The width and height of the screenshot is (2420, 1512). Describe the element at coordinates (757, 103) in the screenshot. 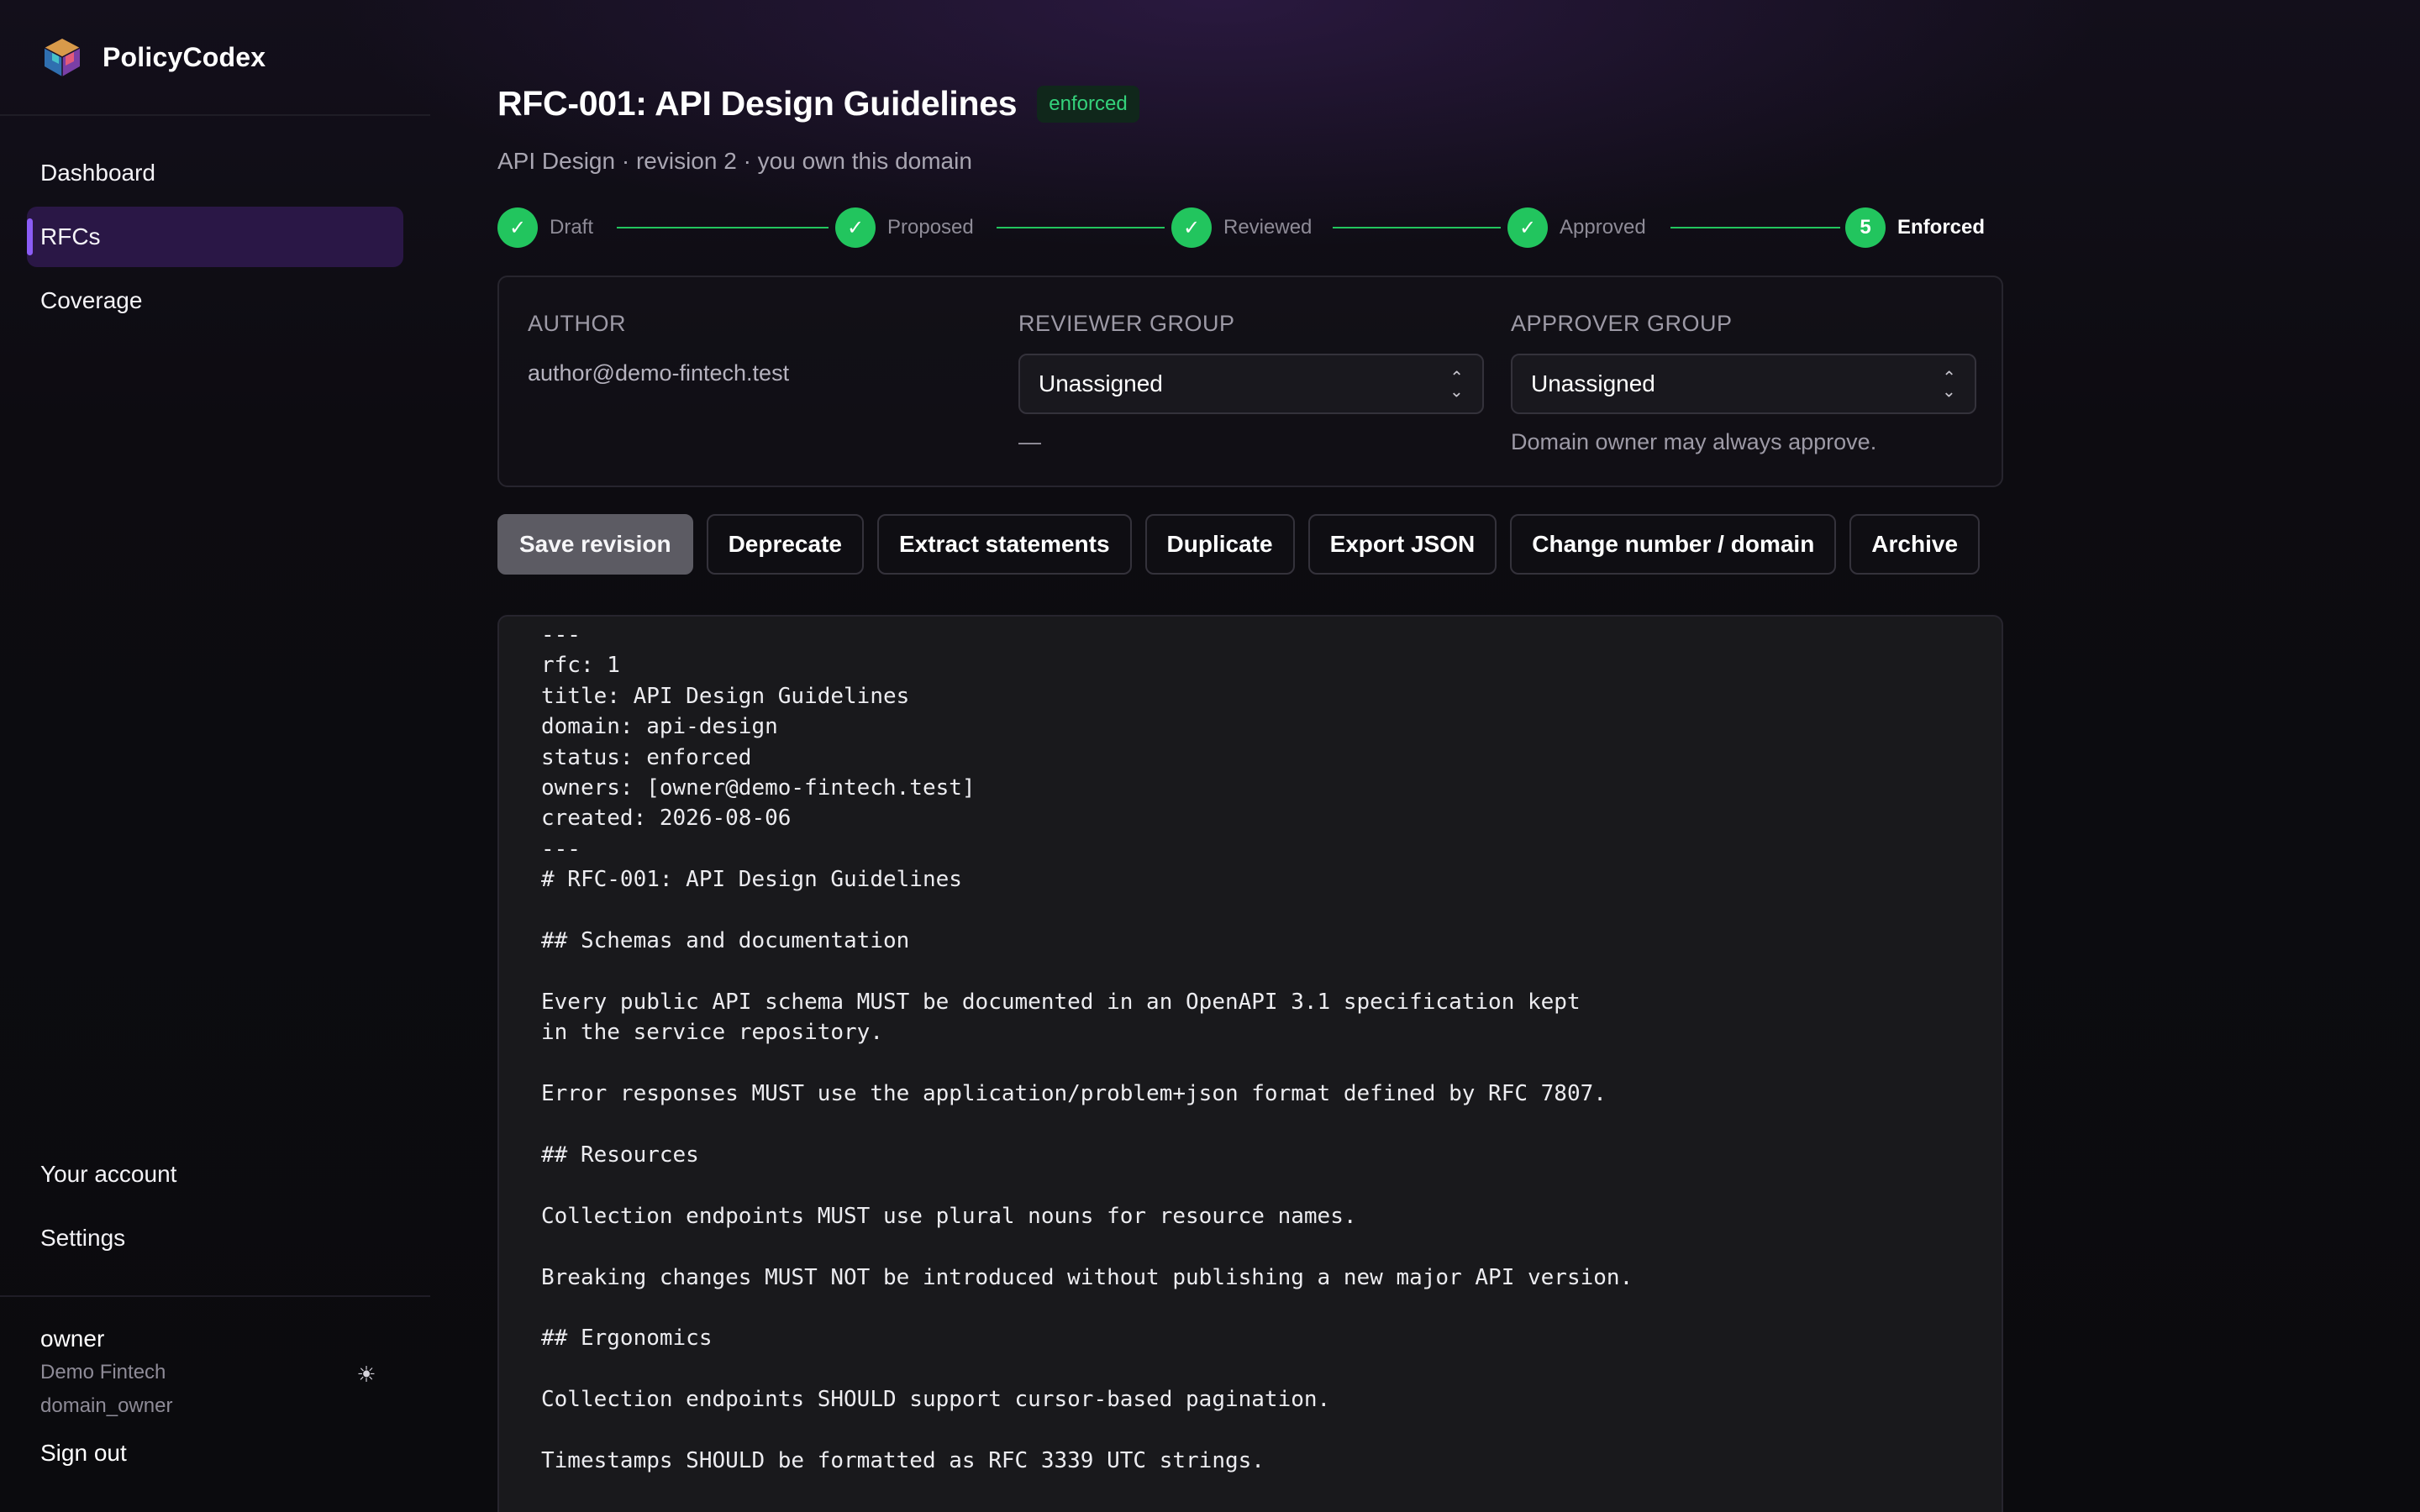

I see `page-title: RFC-001: API Design Guidelines` at that location.